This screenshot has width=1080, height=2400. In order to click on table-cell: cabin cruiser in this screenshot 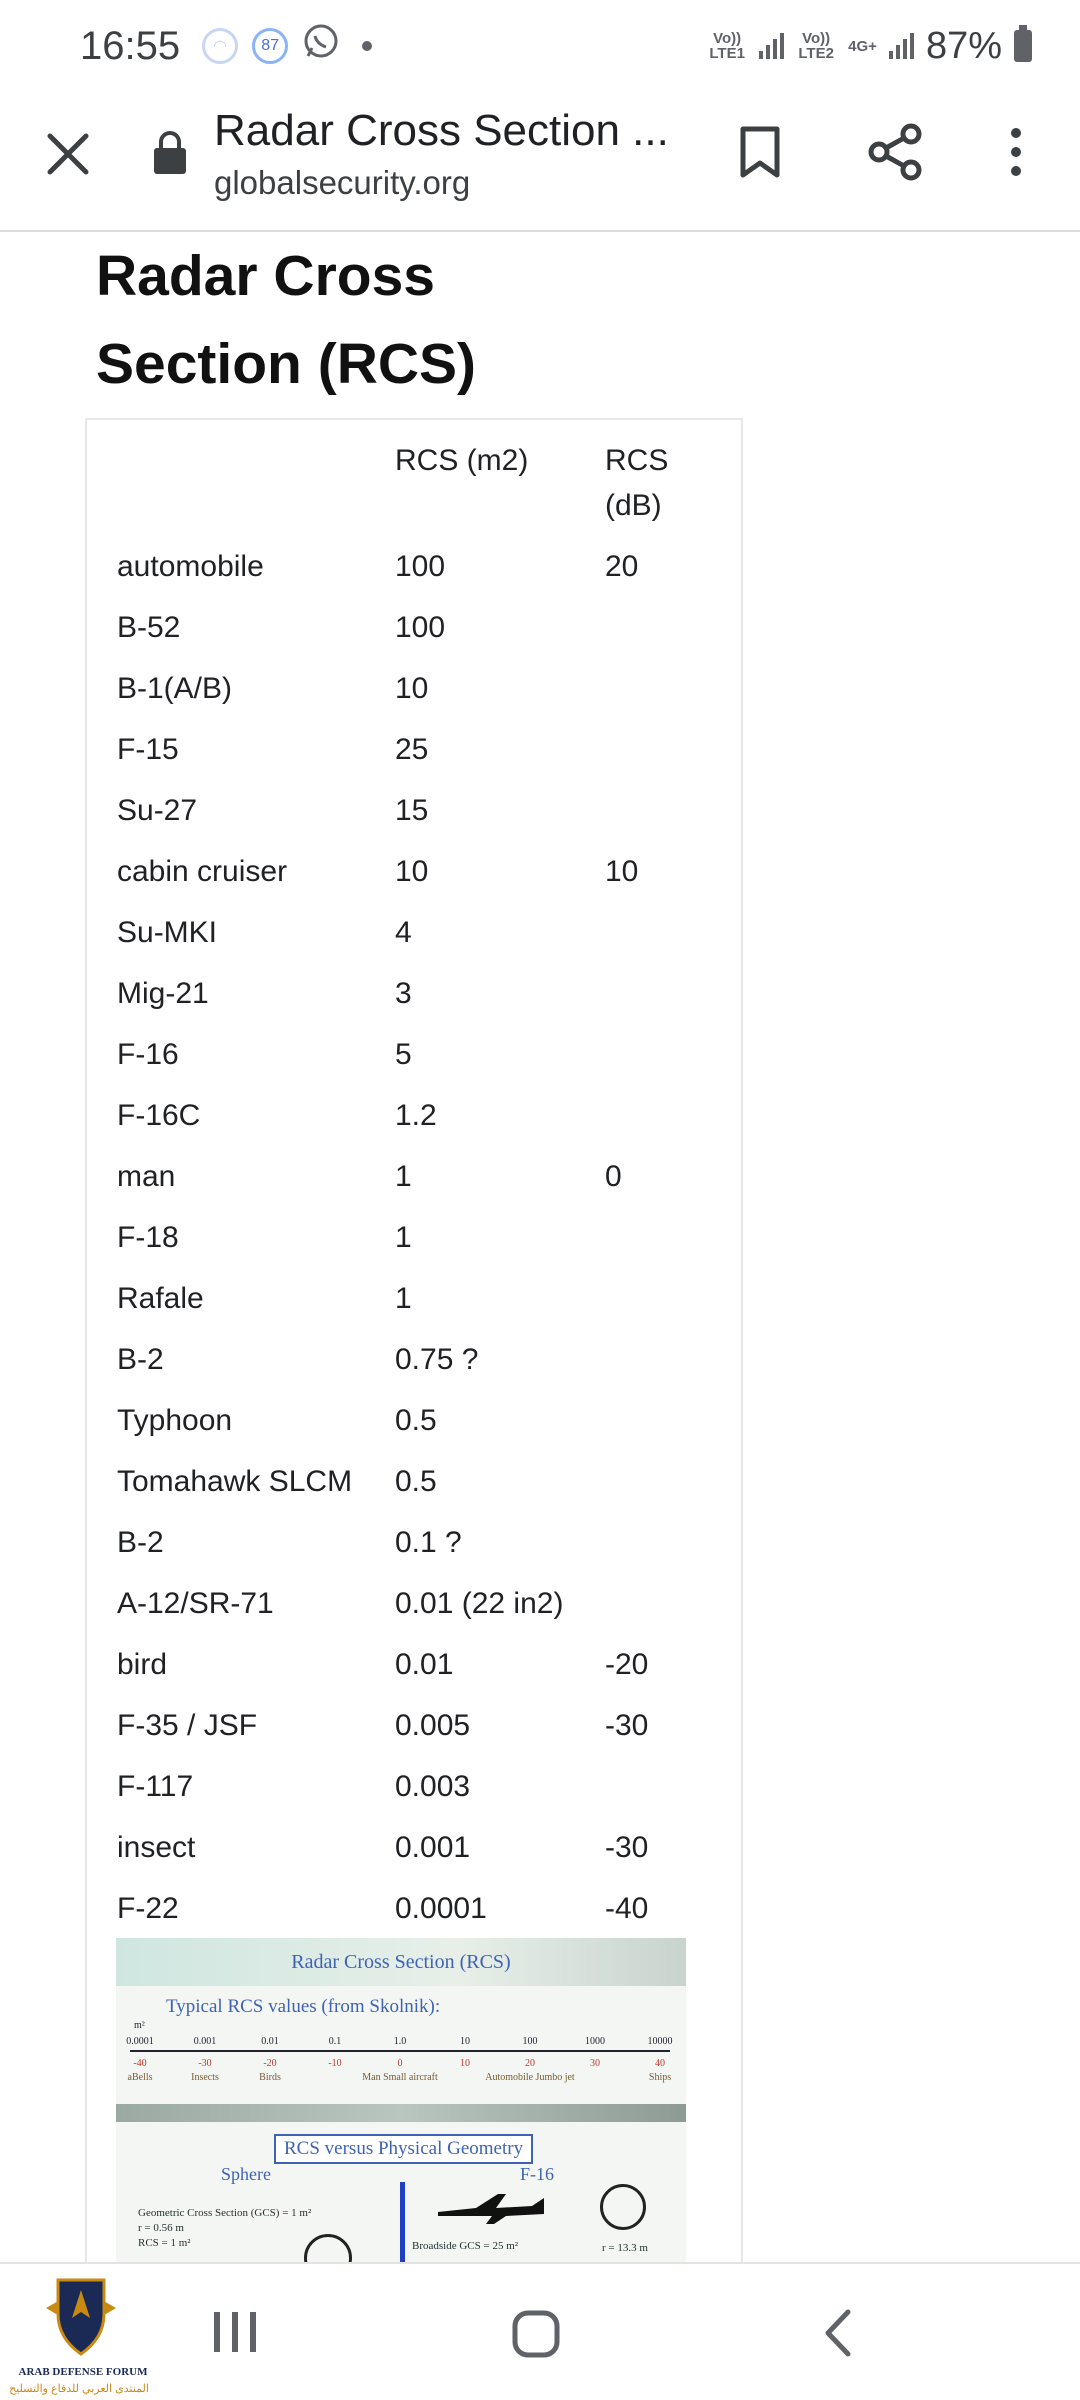, I will do `click(202, 871)`.